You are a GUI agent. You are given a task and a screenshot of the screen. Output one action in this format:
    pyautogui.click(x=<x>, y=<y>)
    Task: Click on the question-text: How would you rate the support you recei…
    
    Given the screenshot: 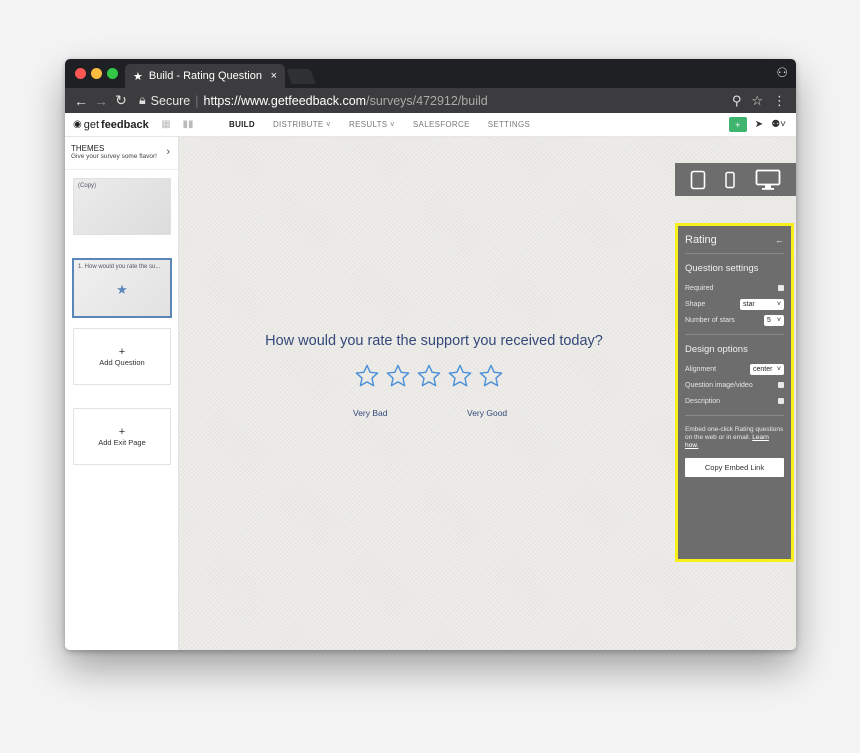 What is the action you would take?
    pyautogui.click(x=434, y=341)
    